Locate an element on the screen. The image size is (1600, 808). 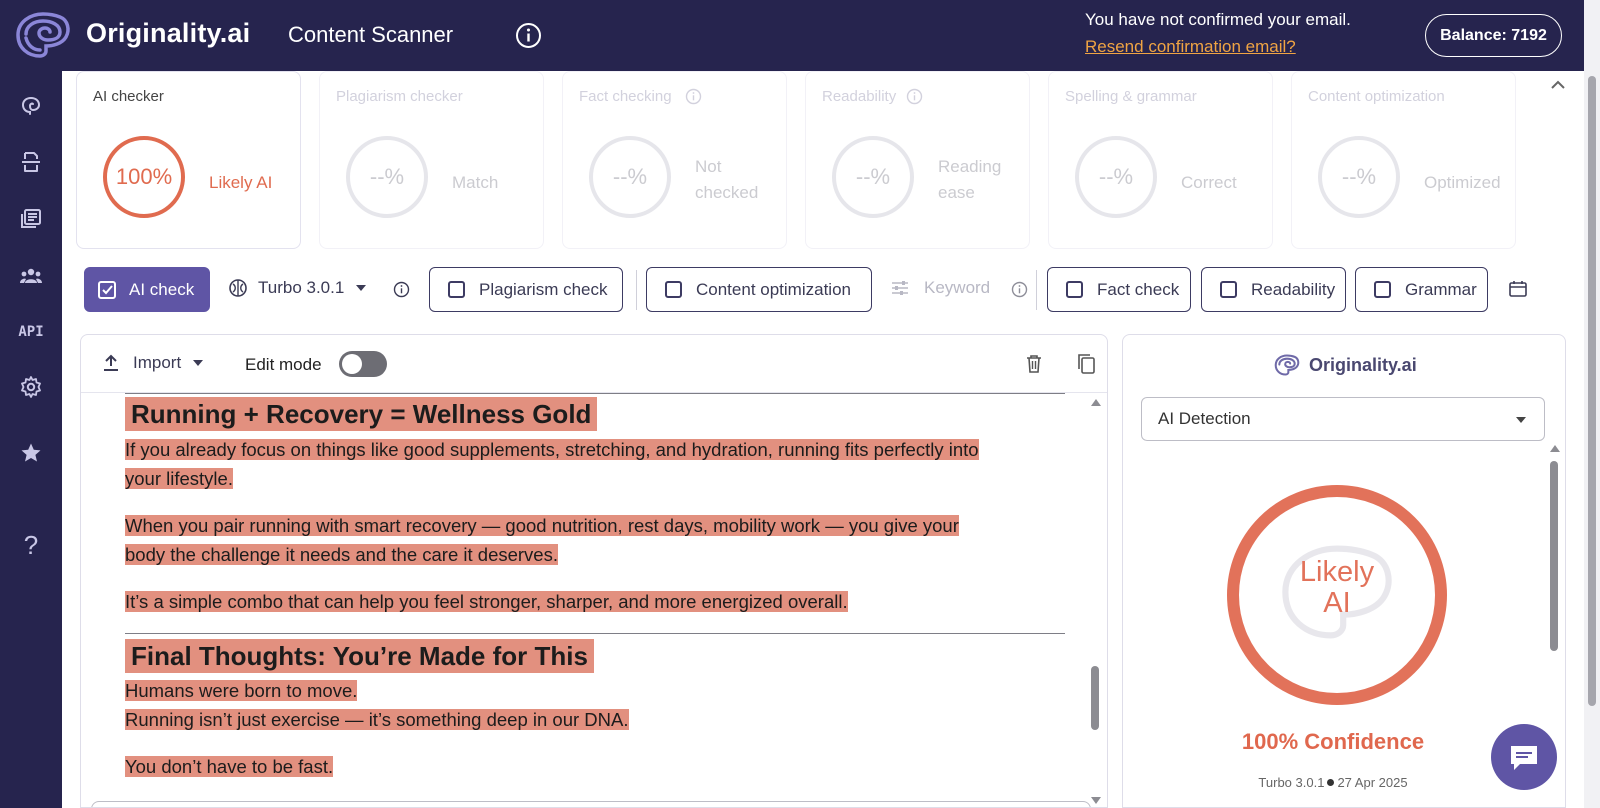
card-ai-checker: AI checker 100% Likely AI is located at coordinates (188, 160).